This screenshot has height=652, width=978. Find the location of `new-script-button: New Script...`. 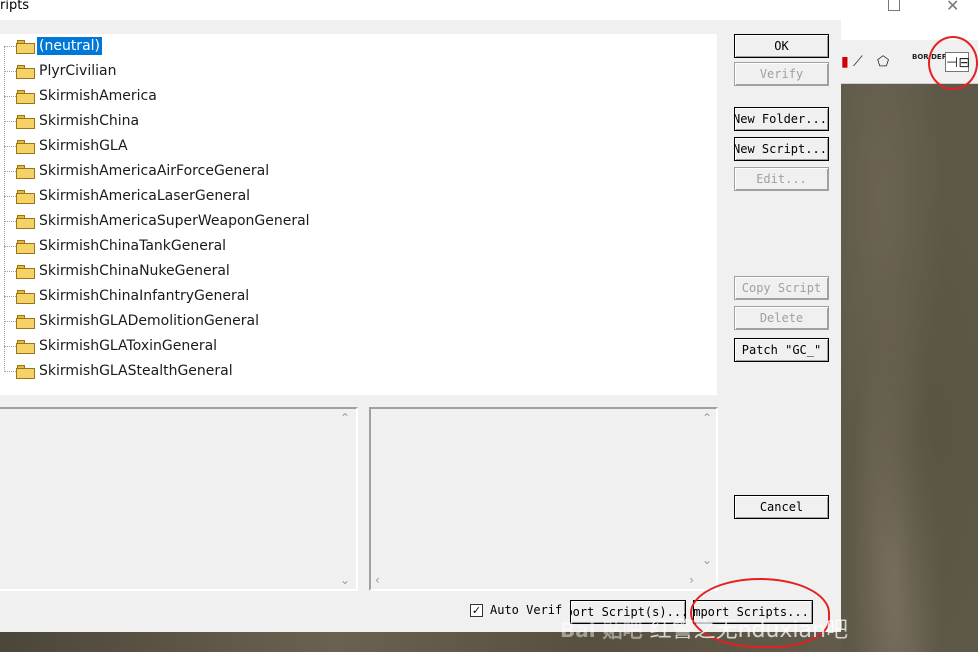

new-script-button: New Script... is located at coordinates (781, 149).